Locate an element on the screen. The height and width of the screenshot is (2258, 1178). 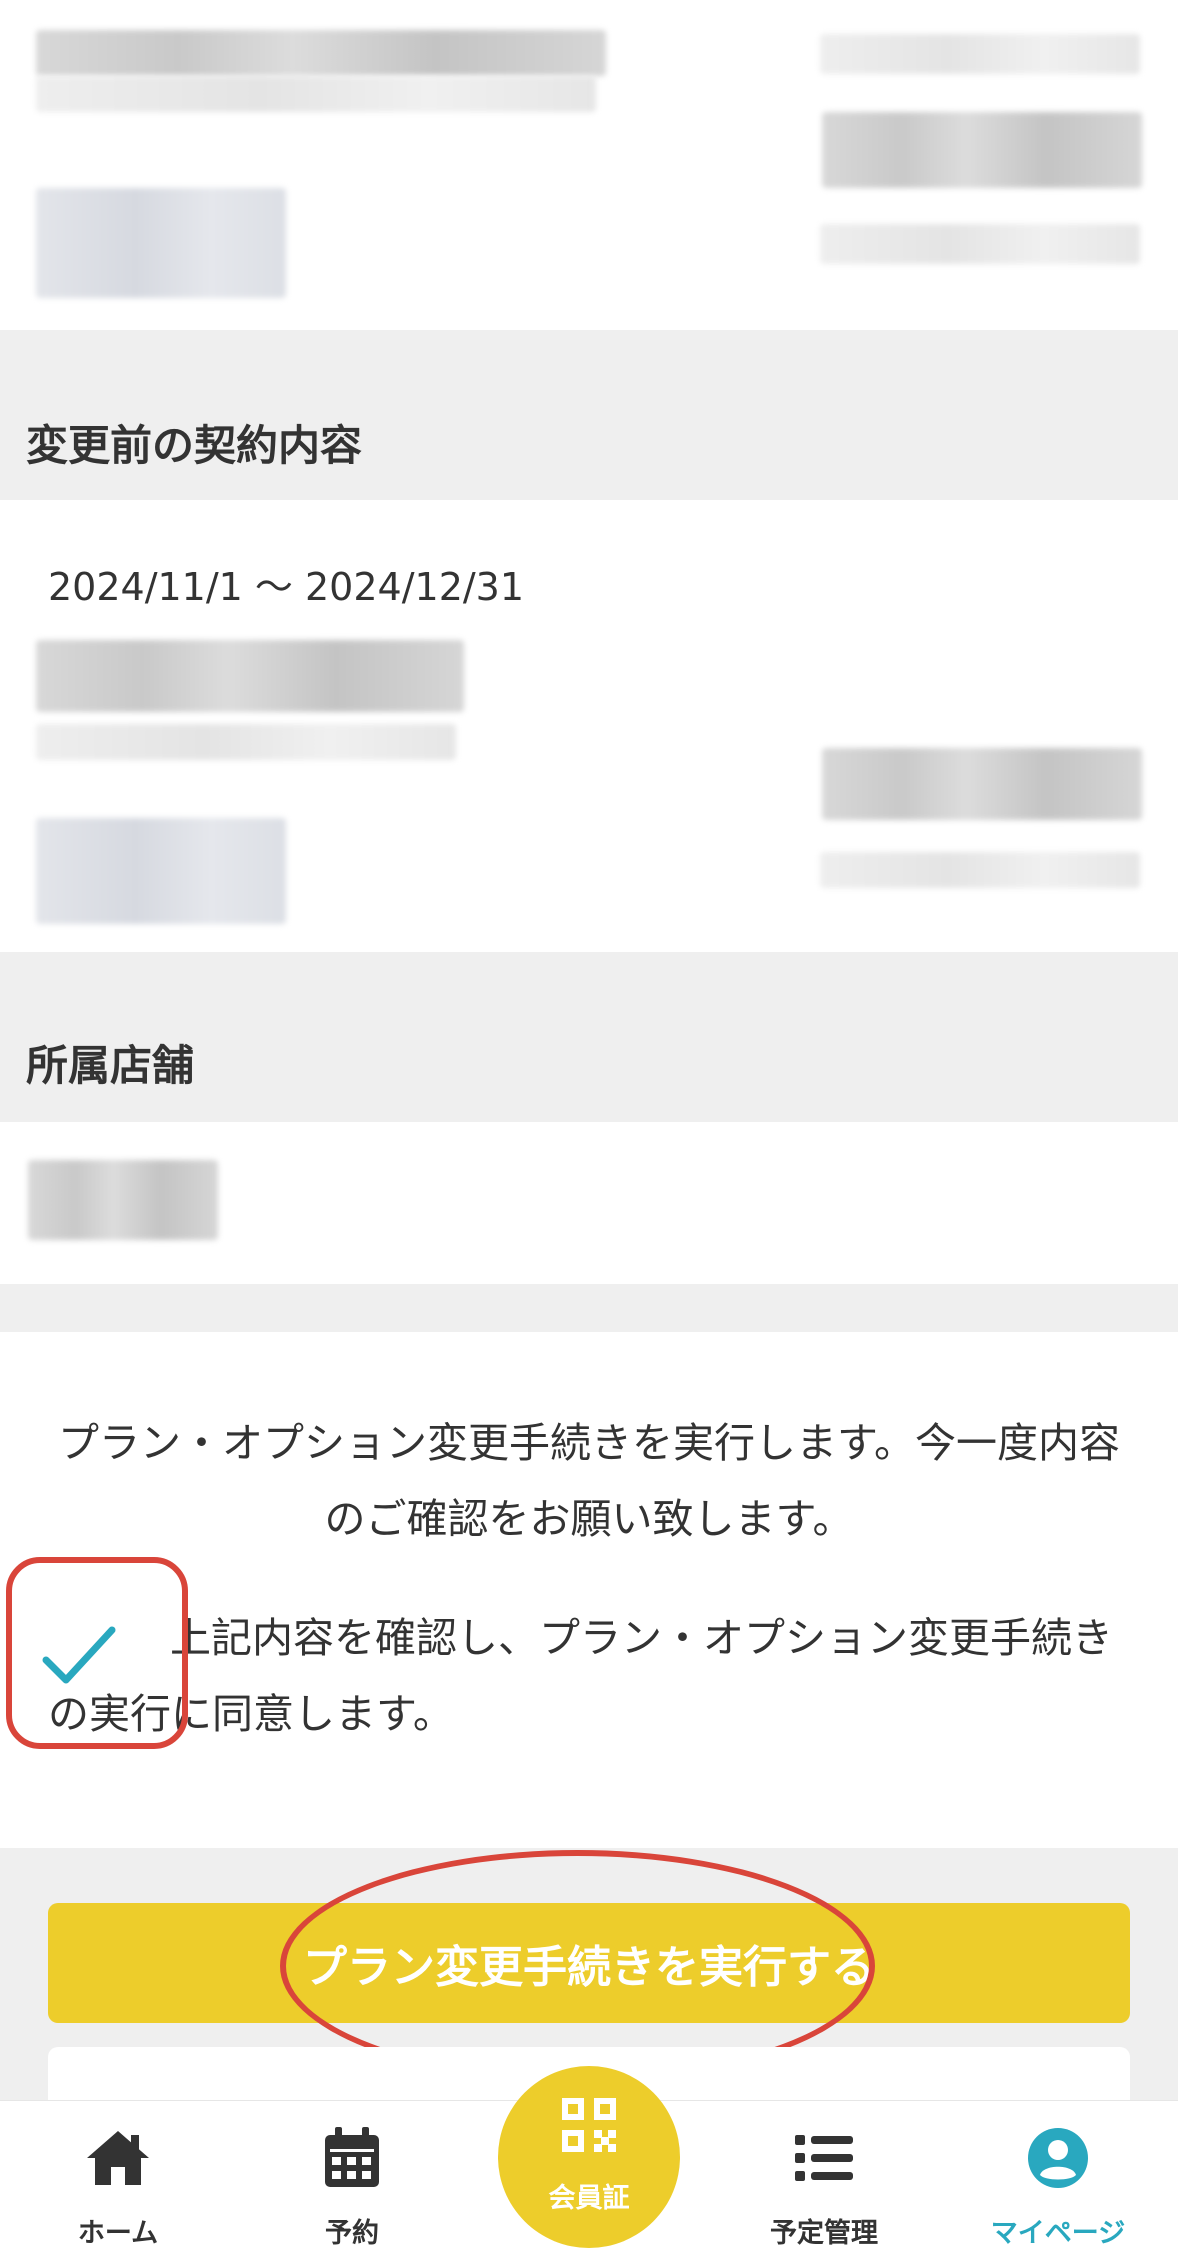
tab-member-card-label: 会員証 is located at coordinates (589, 2198).